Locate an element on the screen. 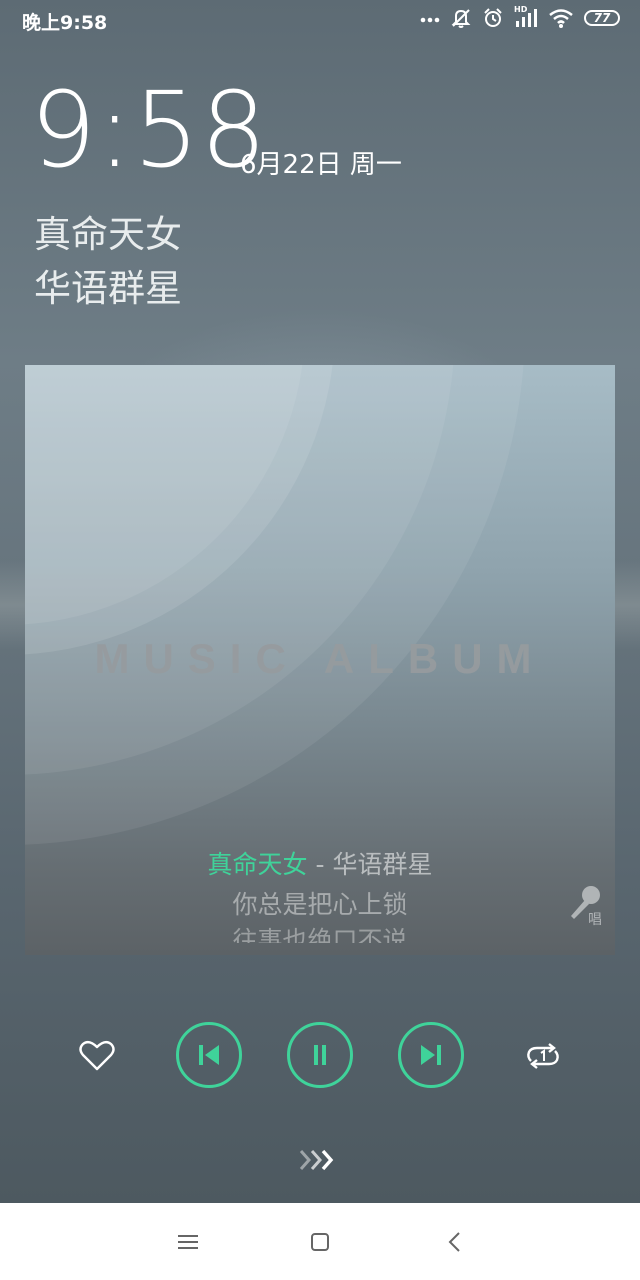  lyric-line-current: 你总是把心上锁 is located at coordinates (320, 904).